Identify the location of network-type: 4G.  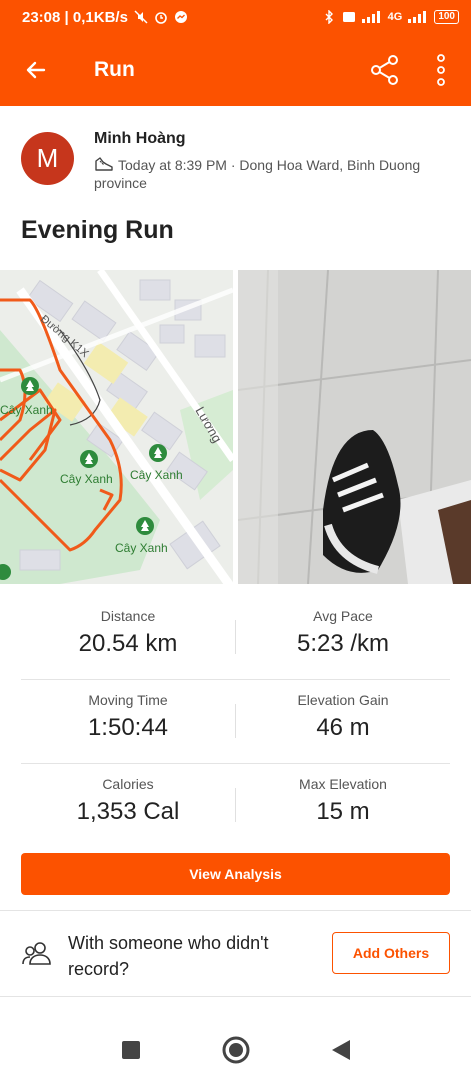
(395, 17).